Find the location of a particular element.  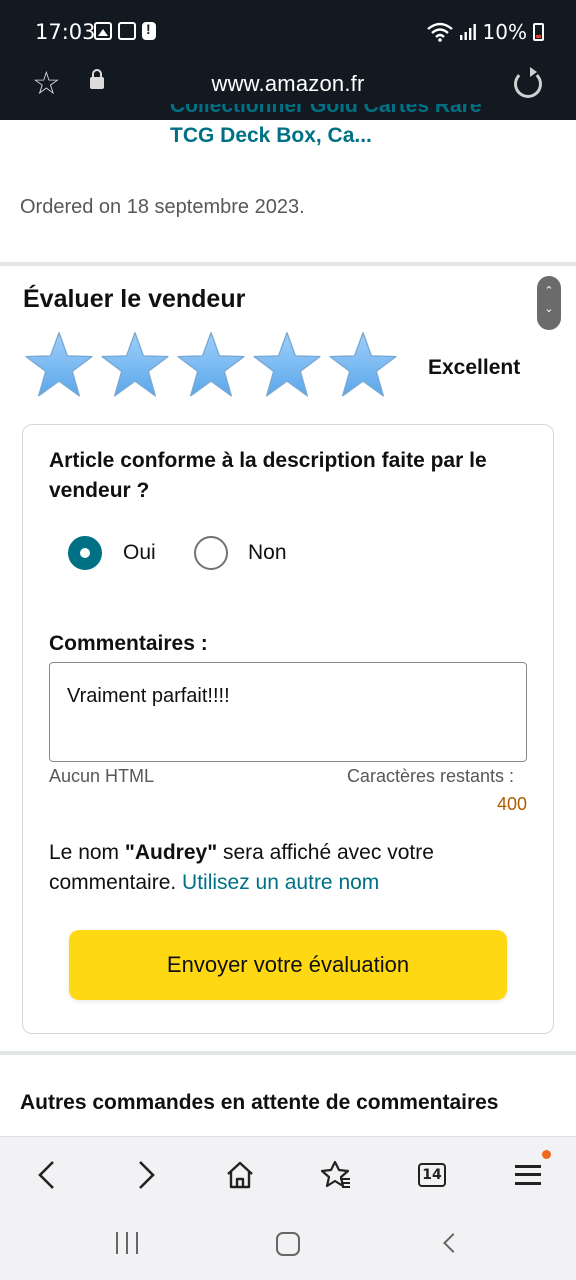

browser-toolbar: 14 is located at coordinates (288, 1174).